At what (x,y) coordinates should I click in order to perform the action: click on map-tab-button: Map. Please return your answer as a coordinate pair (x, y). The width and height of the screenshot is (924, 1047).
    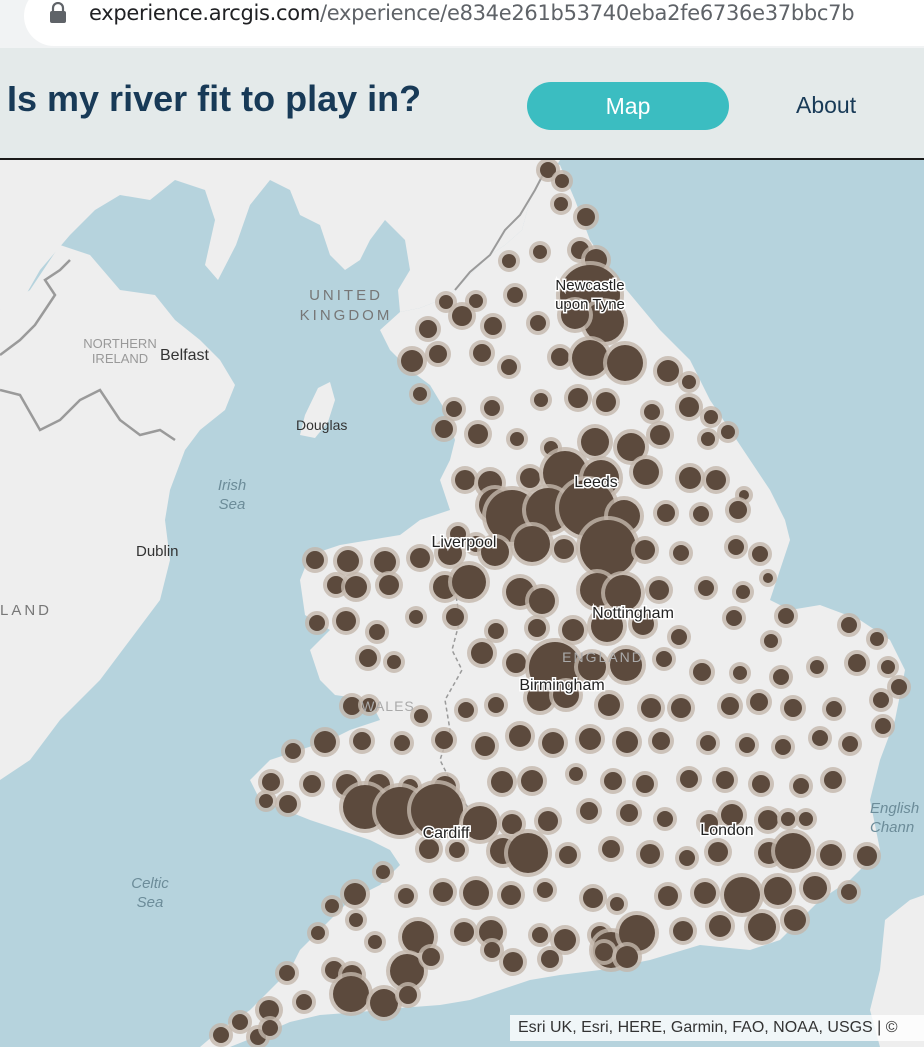
    Looking at the image, I should click on (628, 106).